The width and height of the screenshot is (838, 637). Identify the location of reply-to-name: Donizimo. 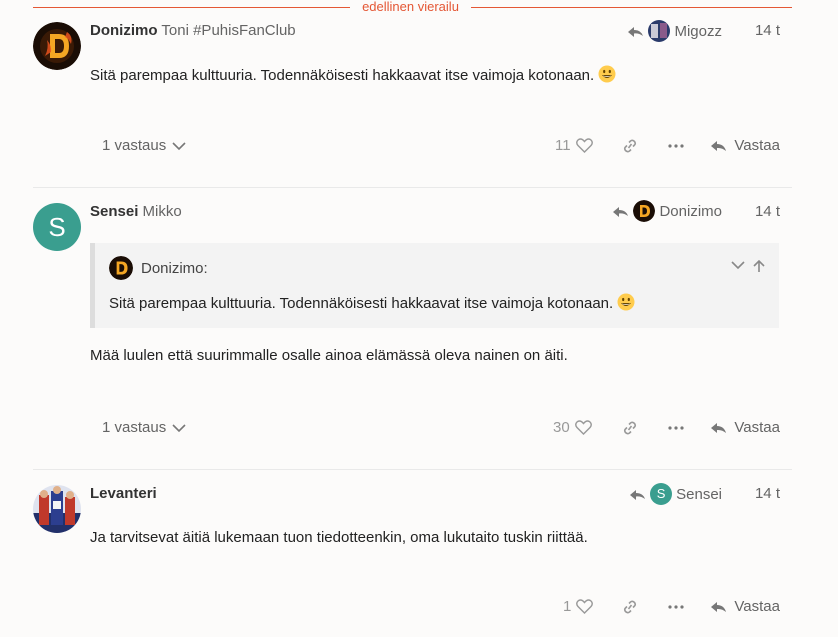
(690, 211).